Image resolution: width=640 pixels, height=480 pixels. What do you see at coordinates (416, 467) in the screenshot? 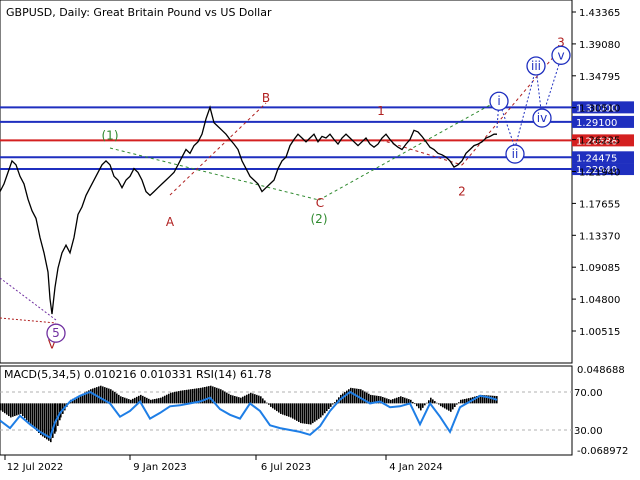
I see `x-tick-label: 4 Jan 2024` at bounding box center [416, 467].